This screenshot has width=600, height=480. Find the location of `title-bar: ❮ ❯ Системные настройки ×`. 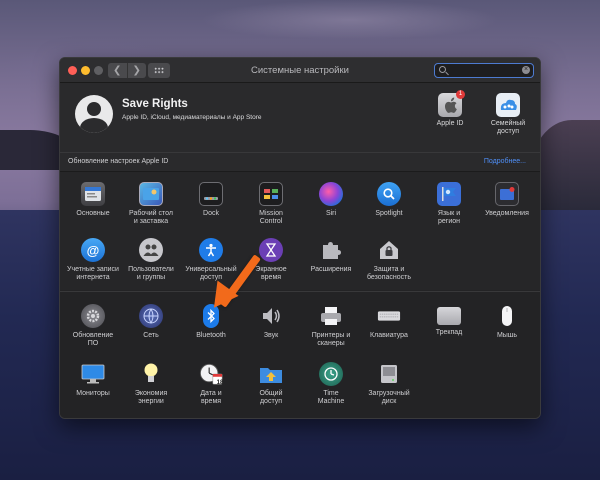

title-bar: ❮ ❯ Системные настройки × is located at coordinates (300, 70).